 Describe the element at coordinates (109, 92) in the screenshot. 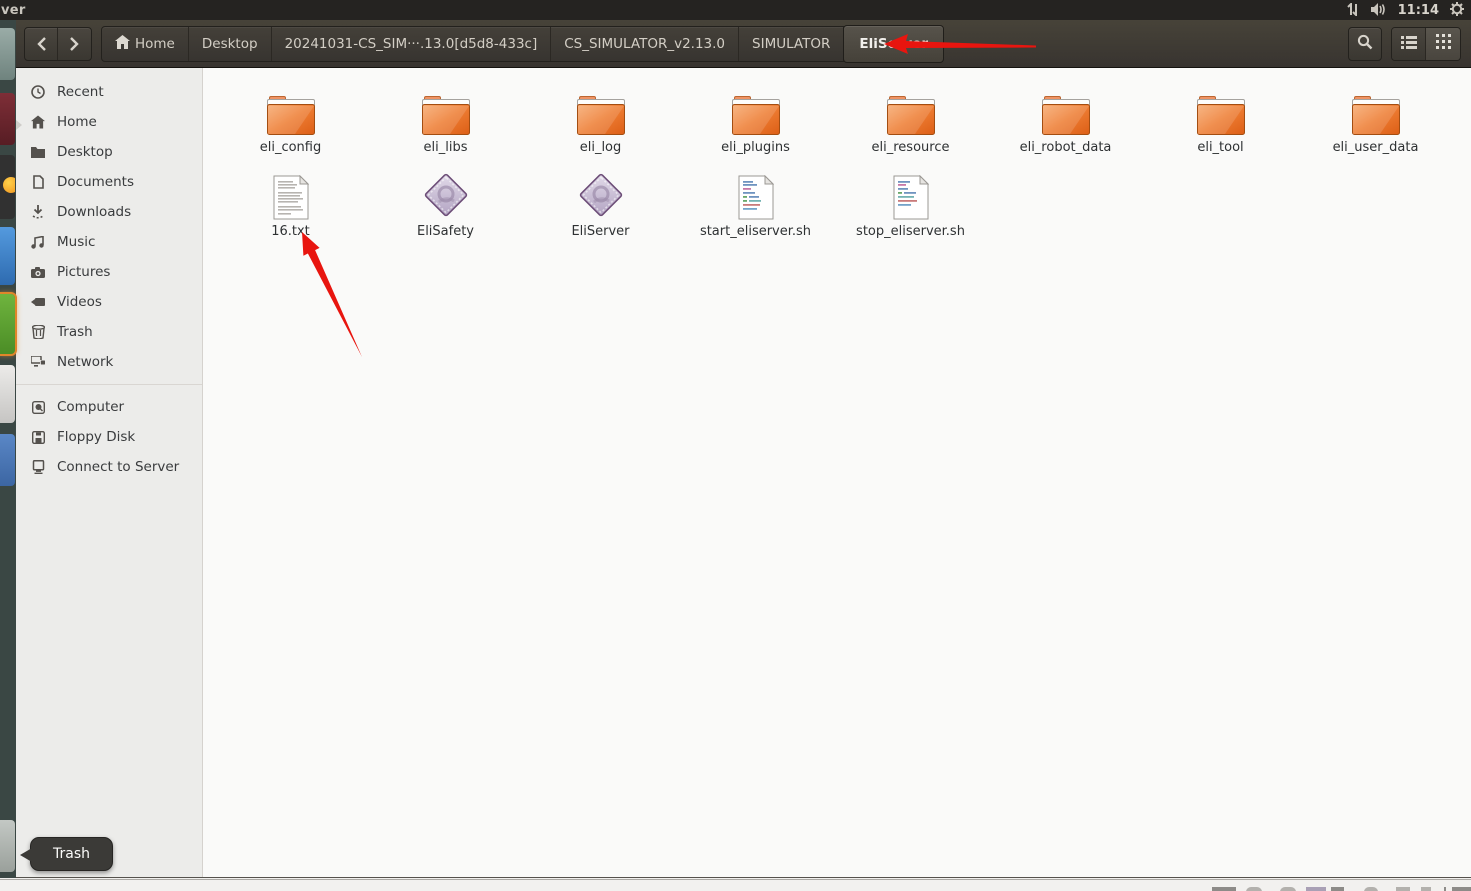

I see `sidebar-item-recent: Recent` at that location.